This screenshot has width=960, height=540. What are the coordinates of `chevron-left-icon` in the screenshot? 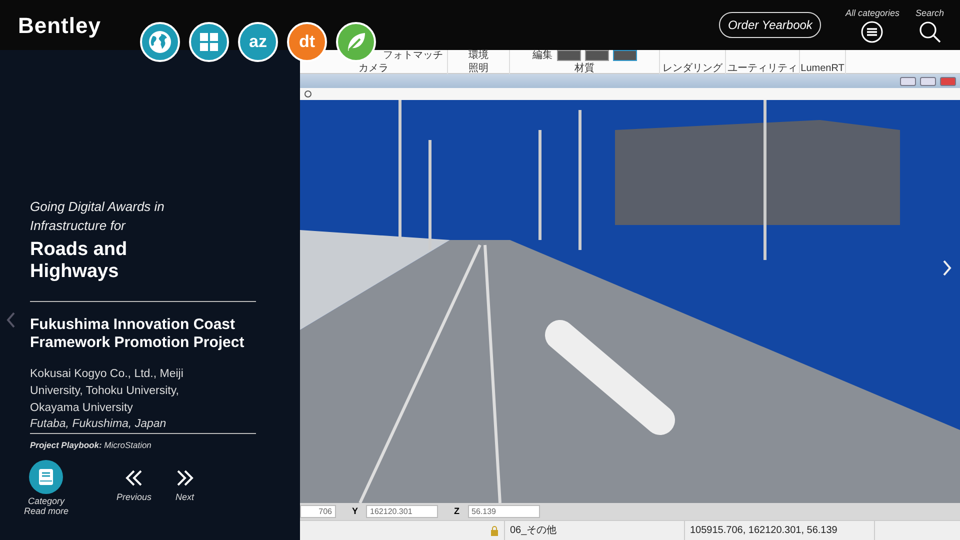 It's located at (11, 320).